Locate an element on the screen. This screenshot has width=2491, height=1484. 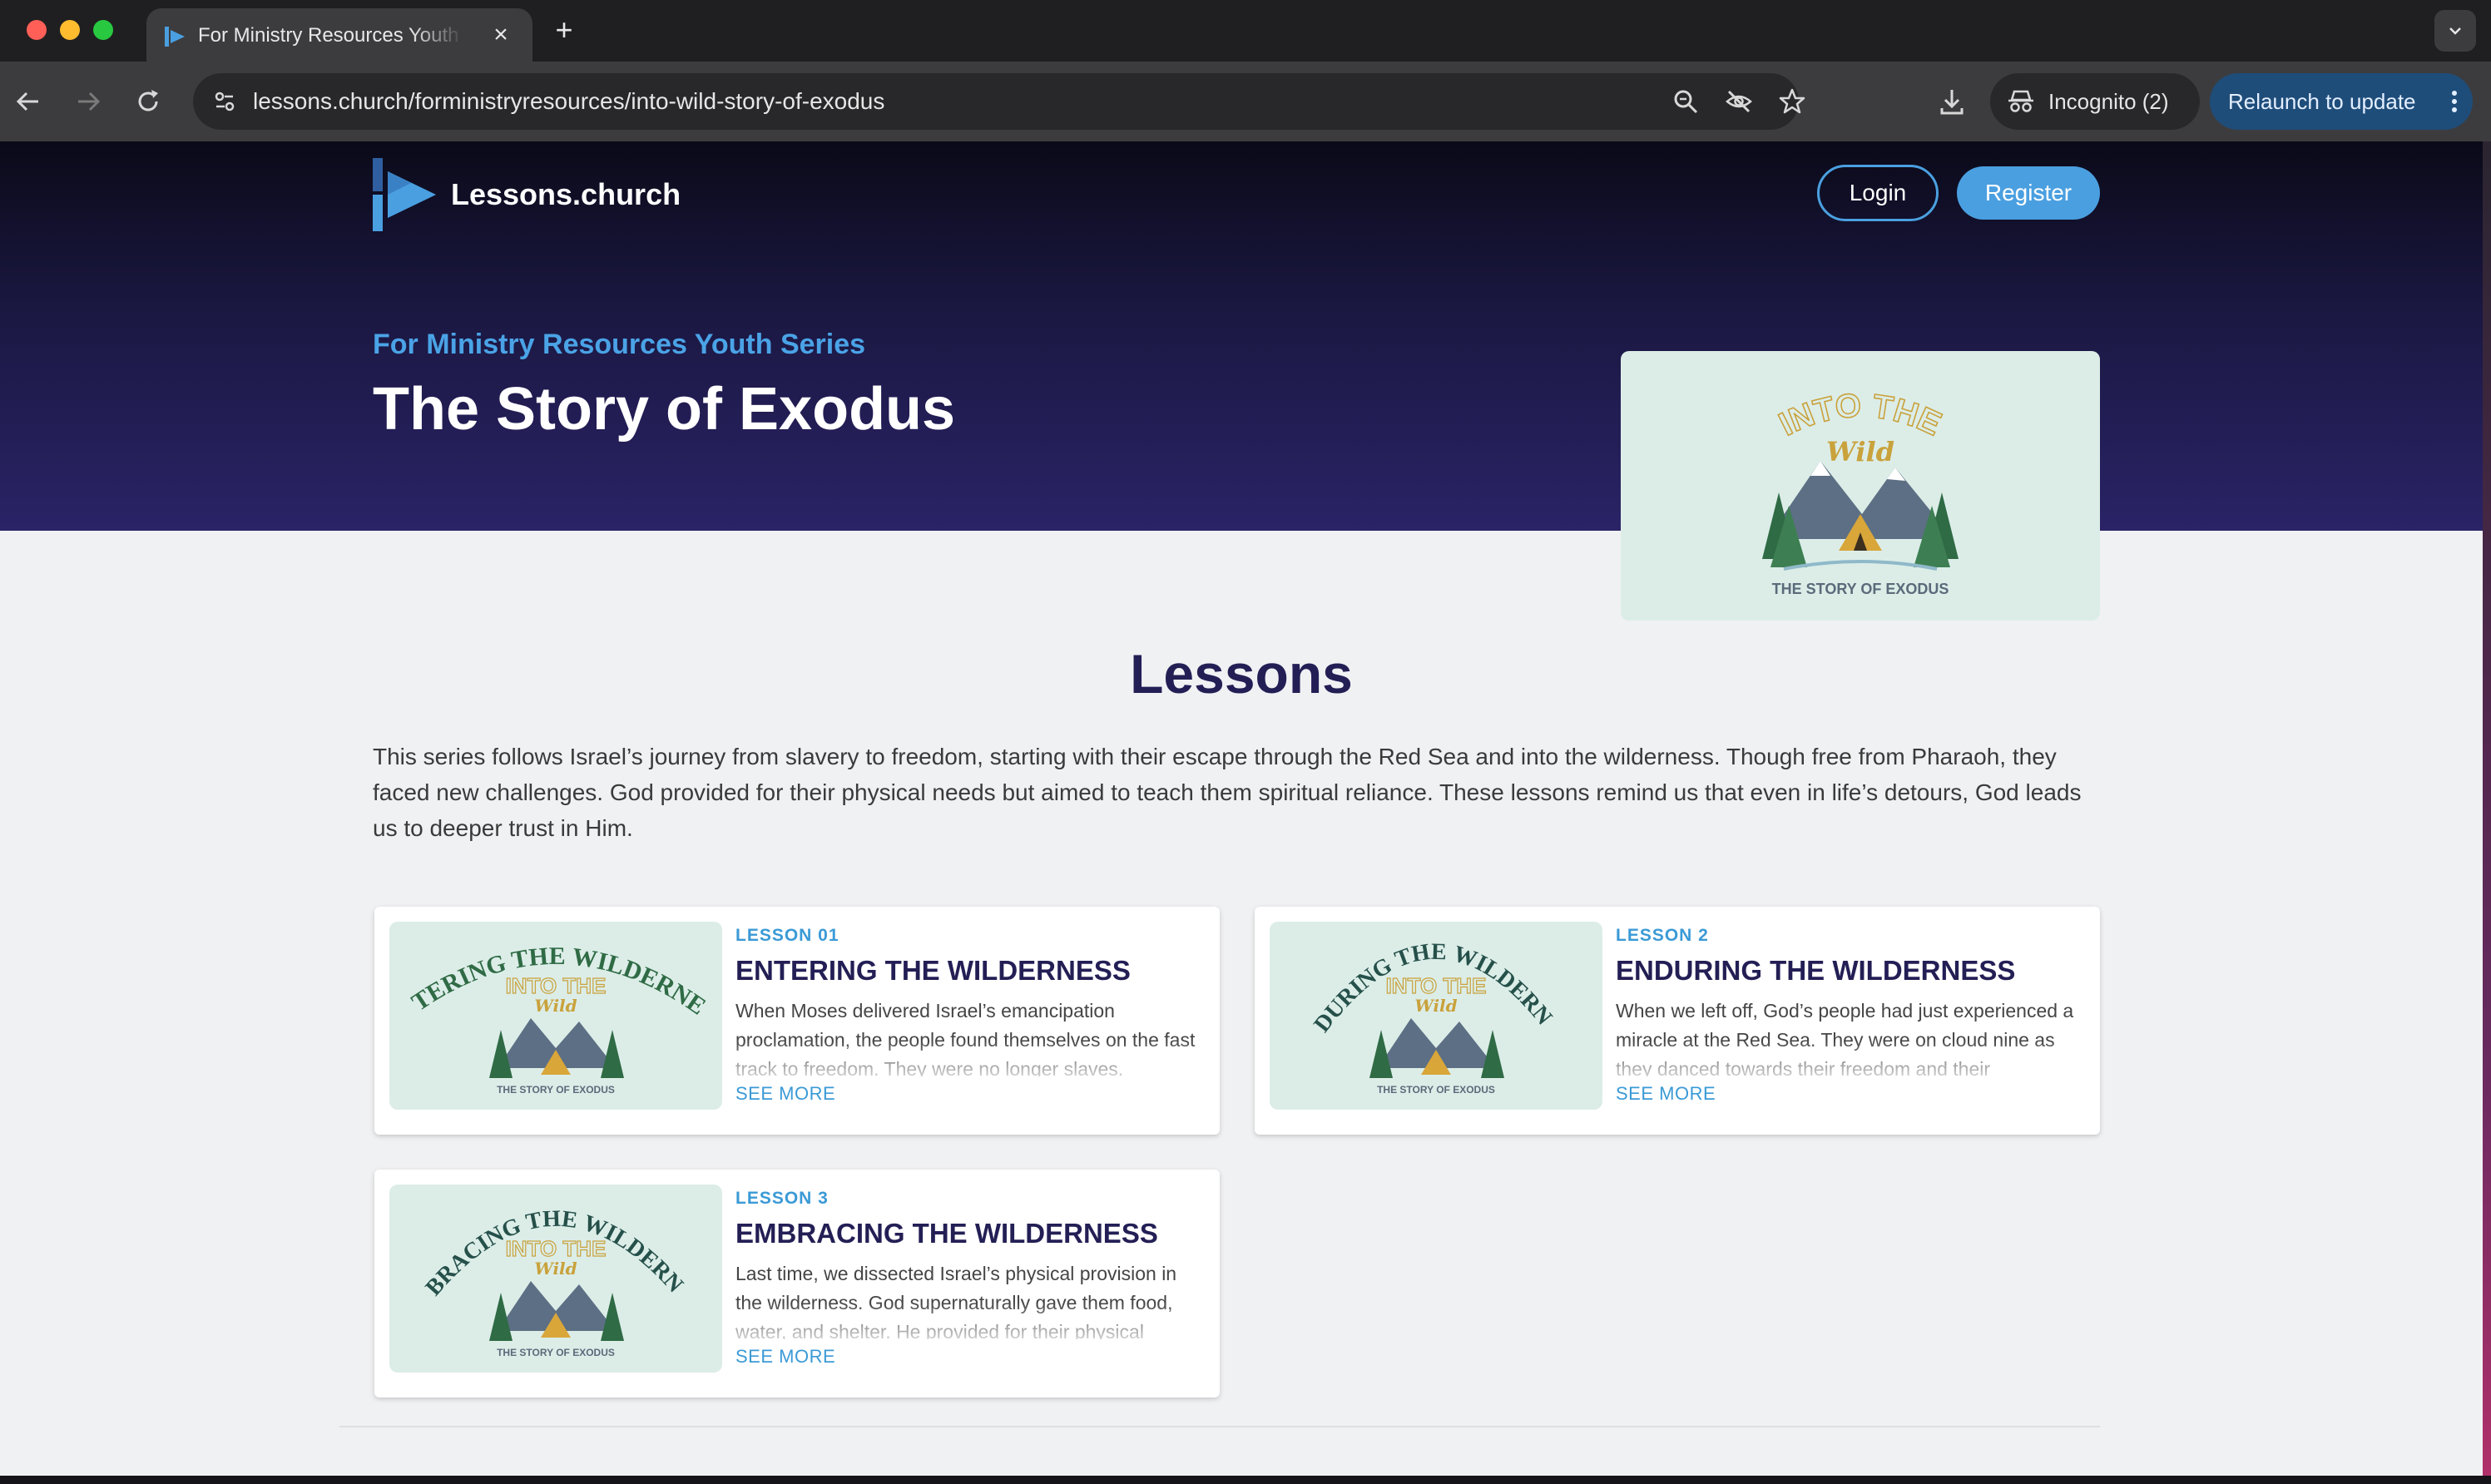
chevron-down-icon is located at coordinates (2455, 31).